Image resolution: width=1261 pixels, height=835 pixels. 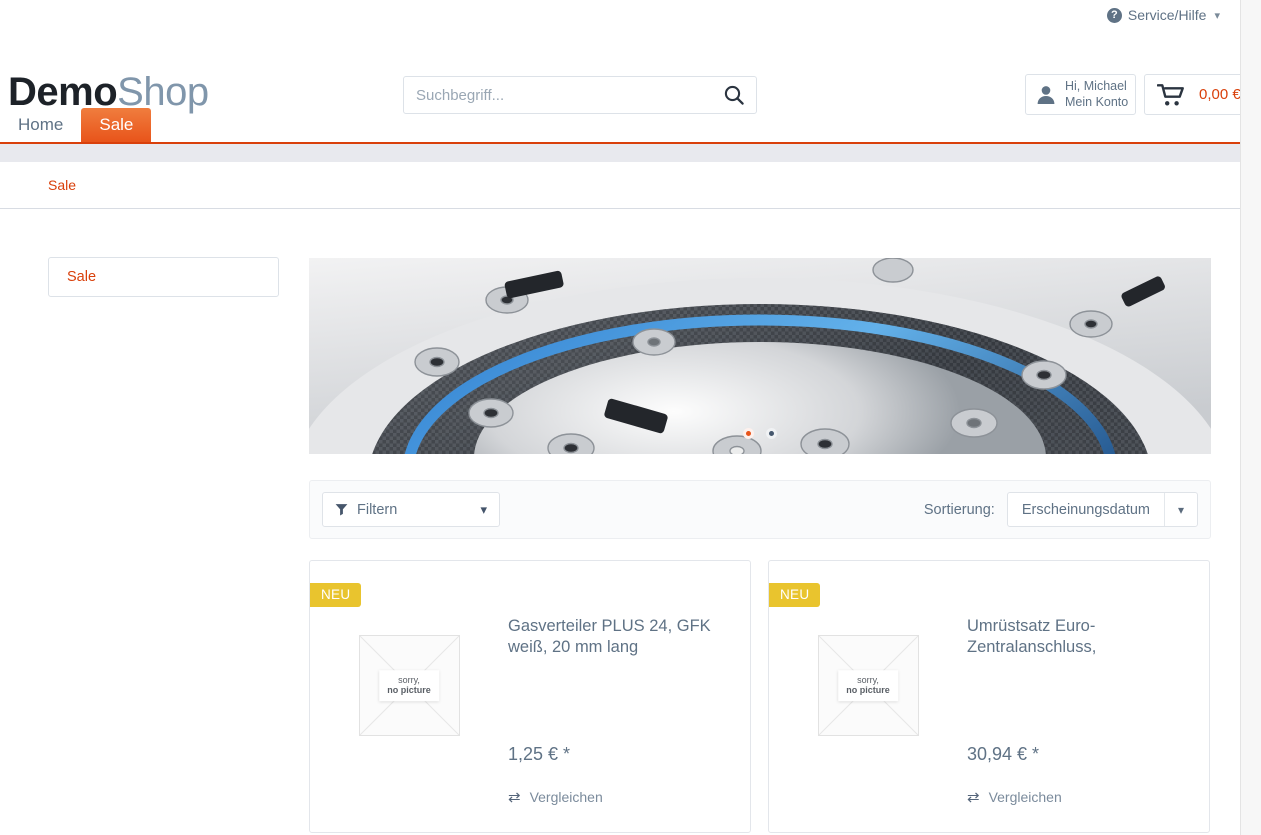 I want to click on sort-control: Sortierung: Erscheinungsdatum ▾, so click(x=1061, y=509).